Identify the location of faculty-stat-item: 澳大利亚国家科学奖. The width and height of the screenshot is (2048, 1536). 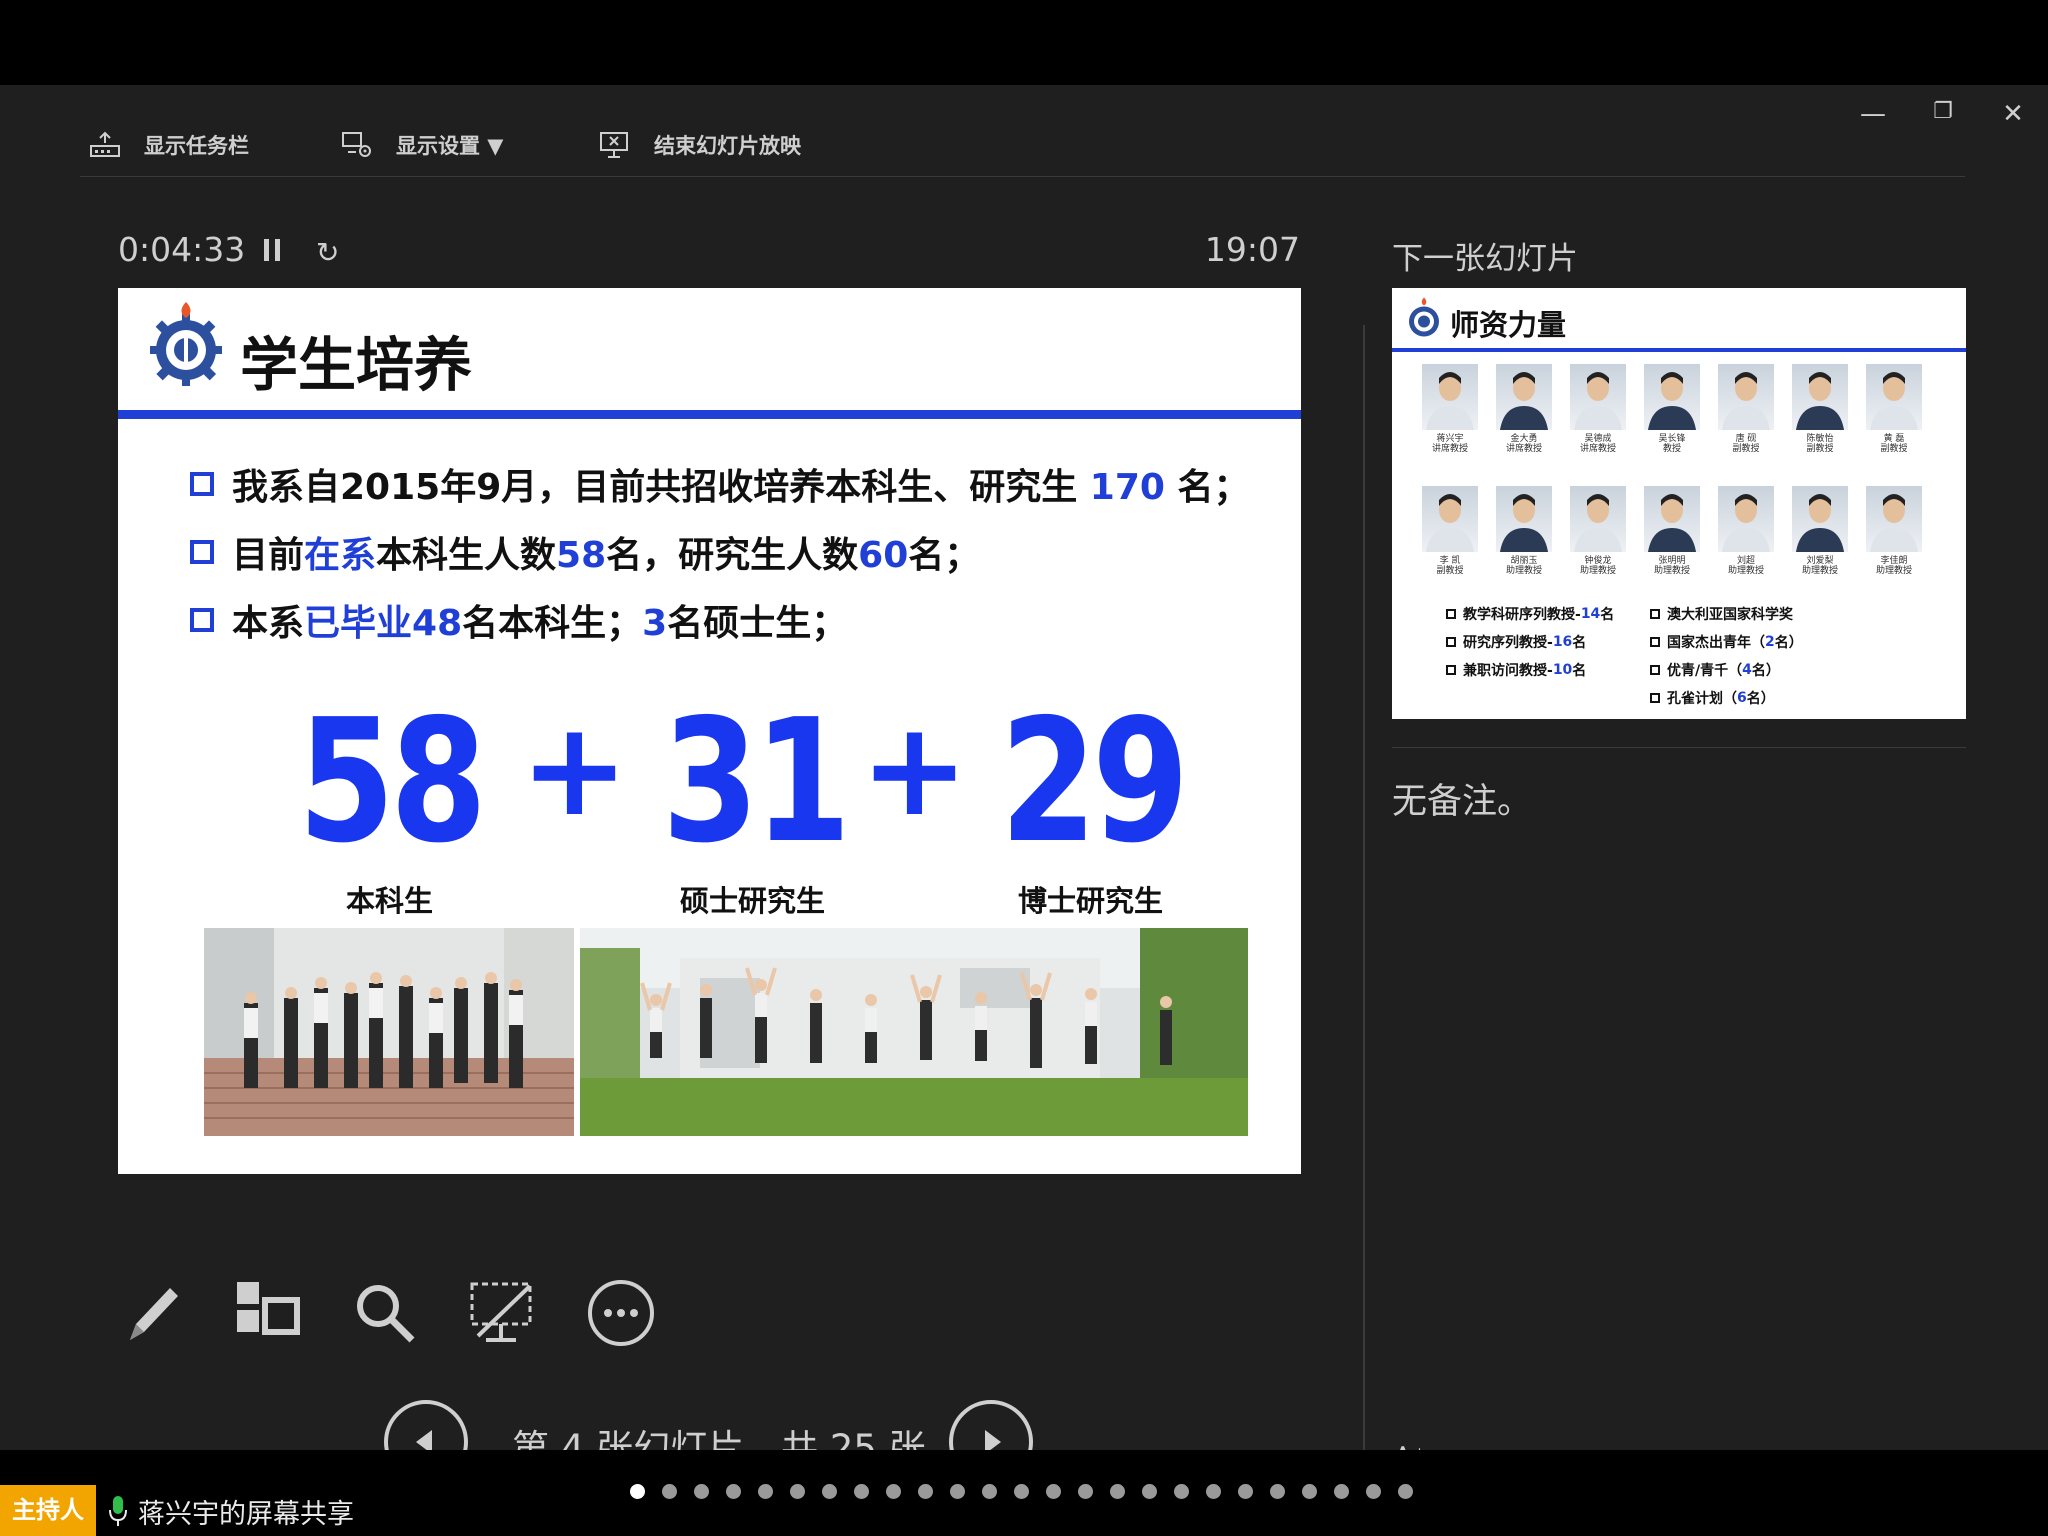
(1721, 614).